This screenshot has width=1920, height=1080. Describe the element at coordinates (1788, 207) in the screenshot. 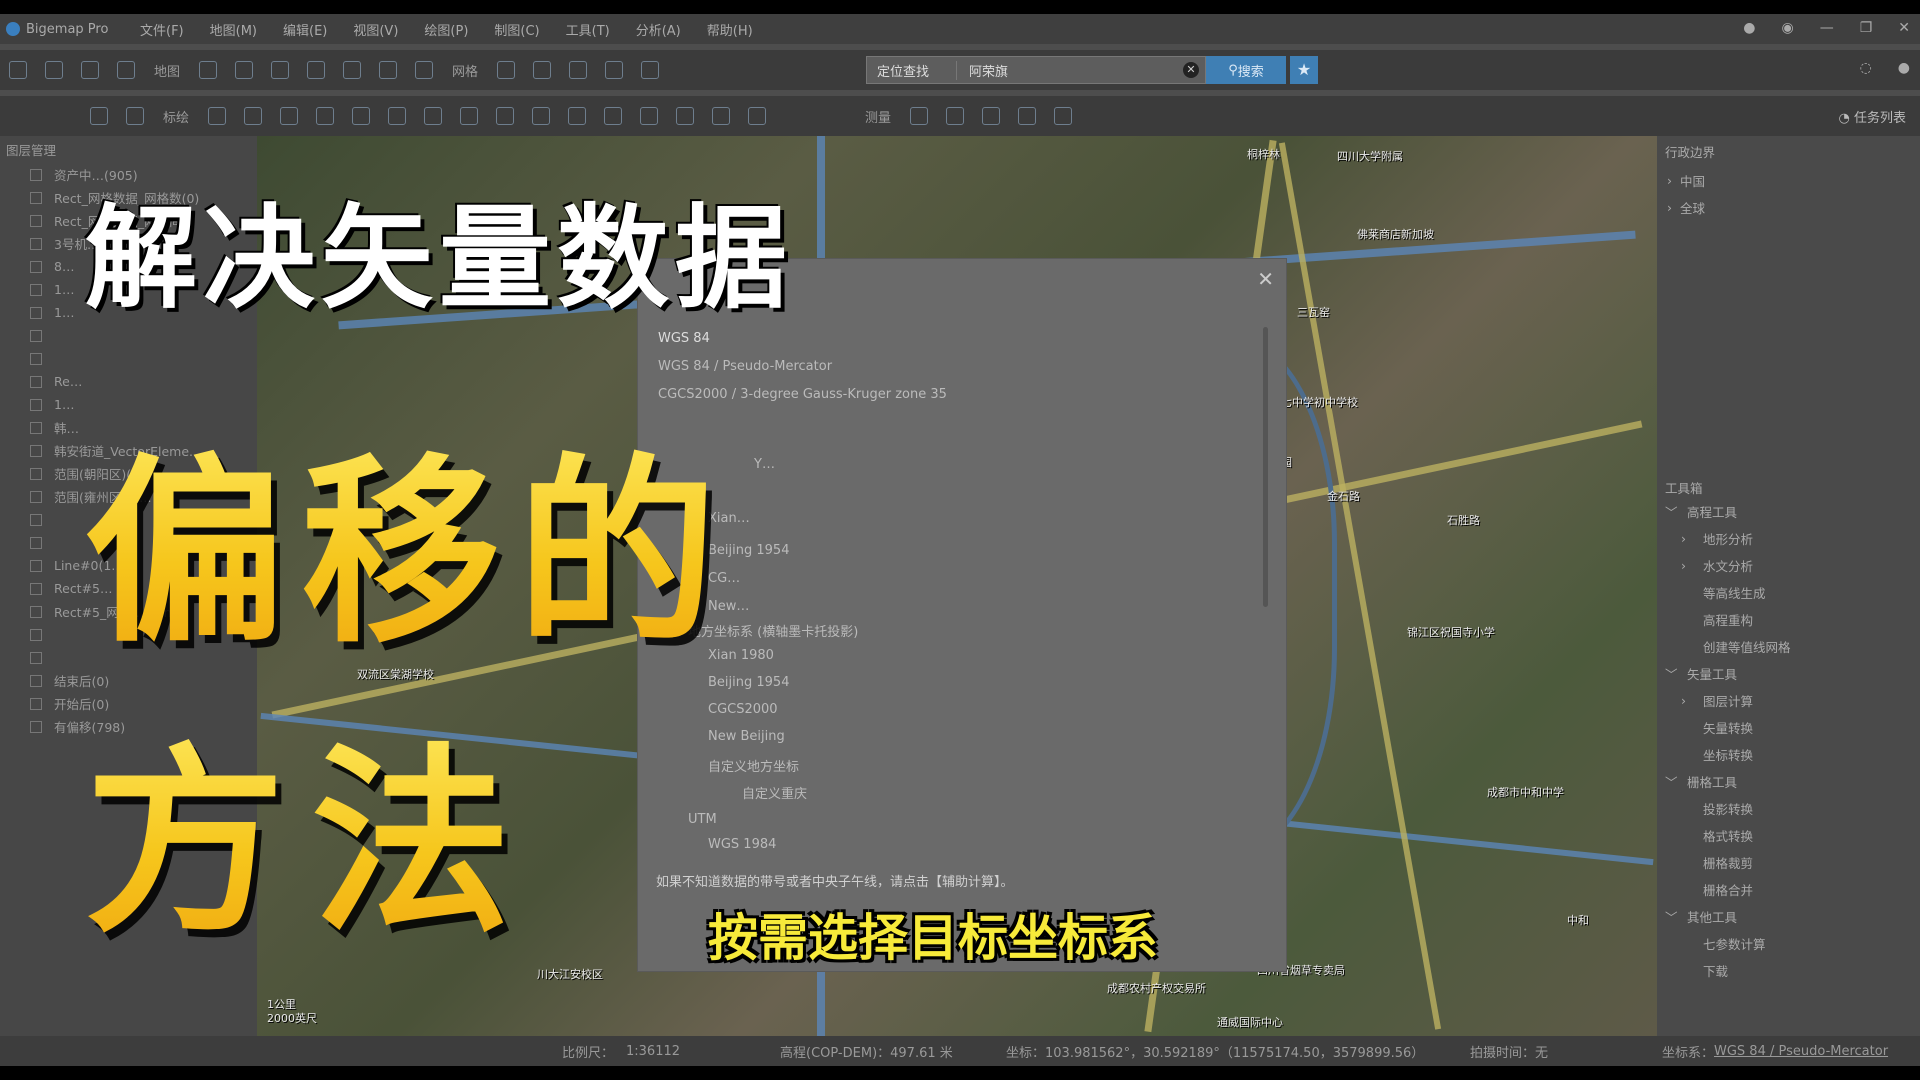

I see `admin-item-global: › 全球` at that location.